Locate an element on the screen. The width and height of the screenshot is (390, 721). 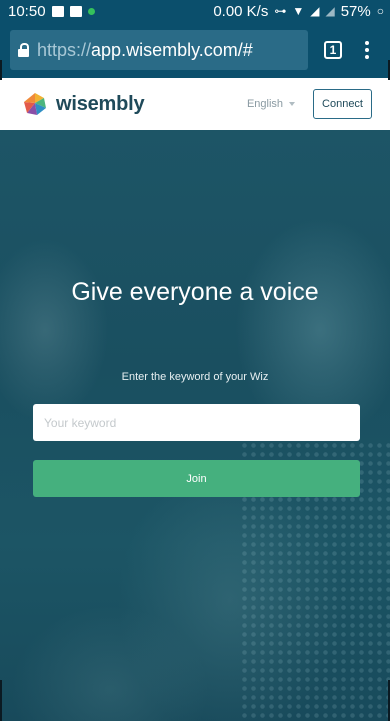
join-button: Join is located at coordinates (196, 478).